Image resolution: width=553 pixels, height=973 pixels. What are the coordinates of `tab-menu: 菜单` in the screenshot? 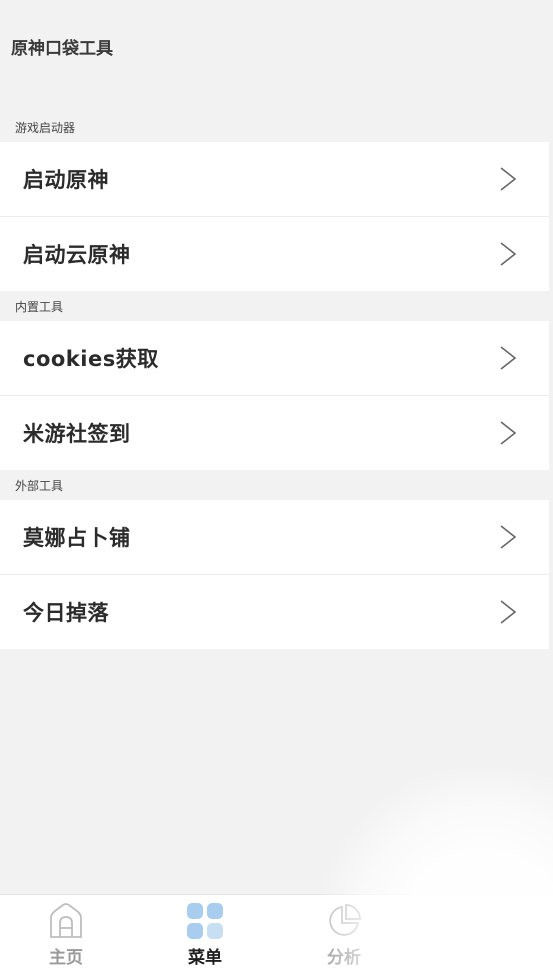 It's located at (205, 934).